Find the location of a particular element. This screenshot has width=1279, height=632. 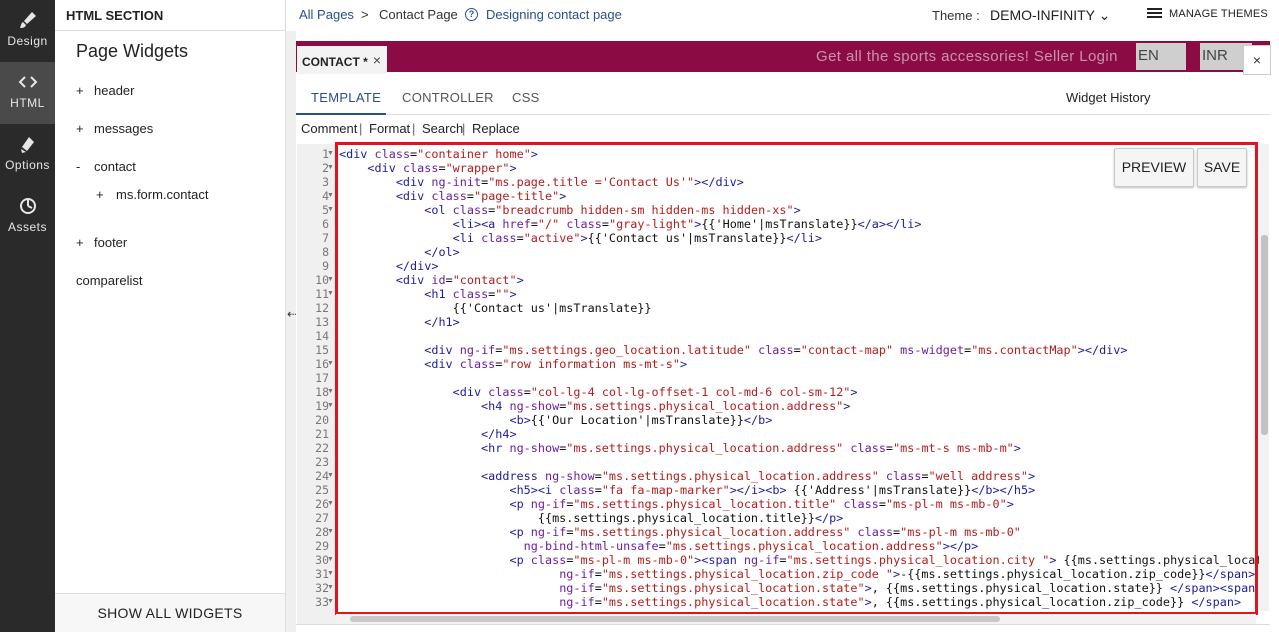

tree-item-footer: + footer is located at coordinates (101, 242).